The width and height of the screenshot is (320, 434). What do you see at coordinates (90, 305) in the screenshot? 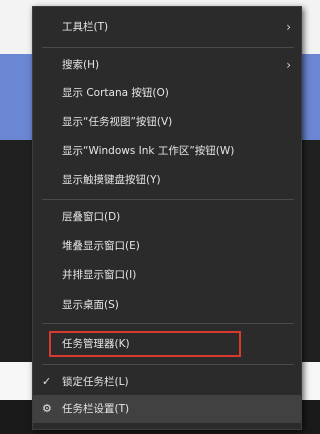
I see `menu-item-label: 显示桌面(S)` at bounding box center [90, 305].